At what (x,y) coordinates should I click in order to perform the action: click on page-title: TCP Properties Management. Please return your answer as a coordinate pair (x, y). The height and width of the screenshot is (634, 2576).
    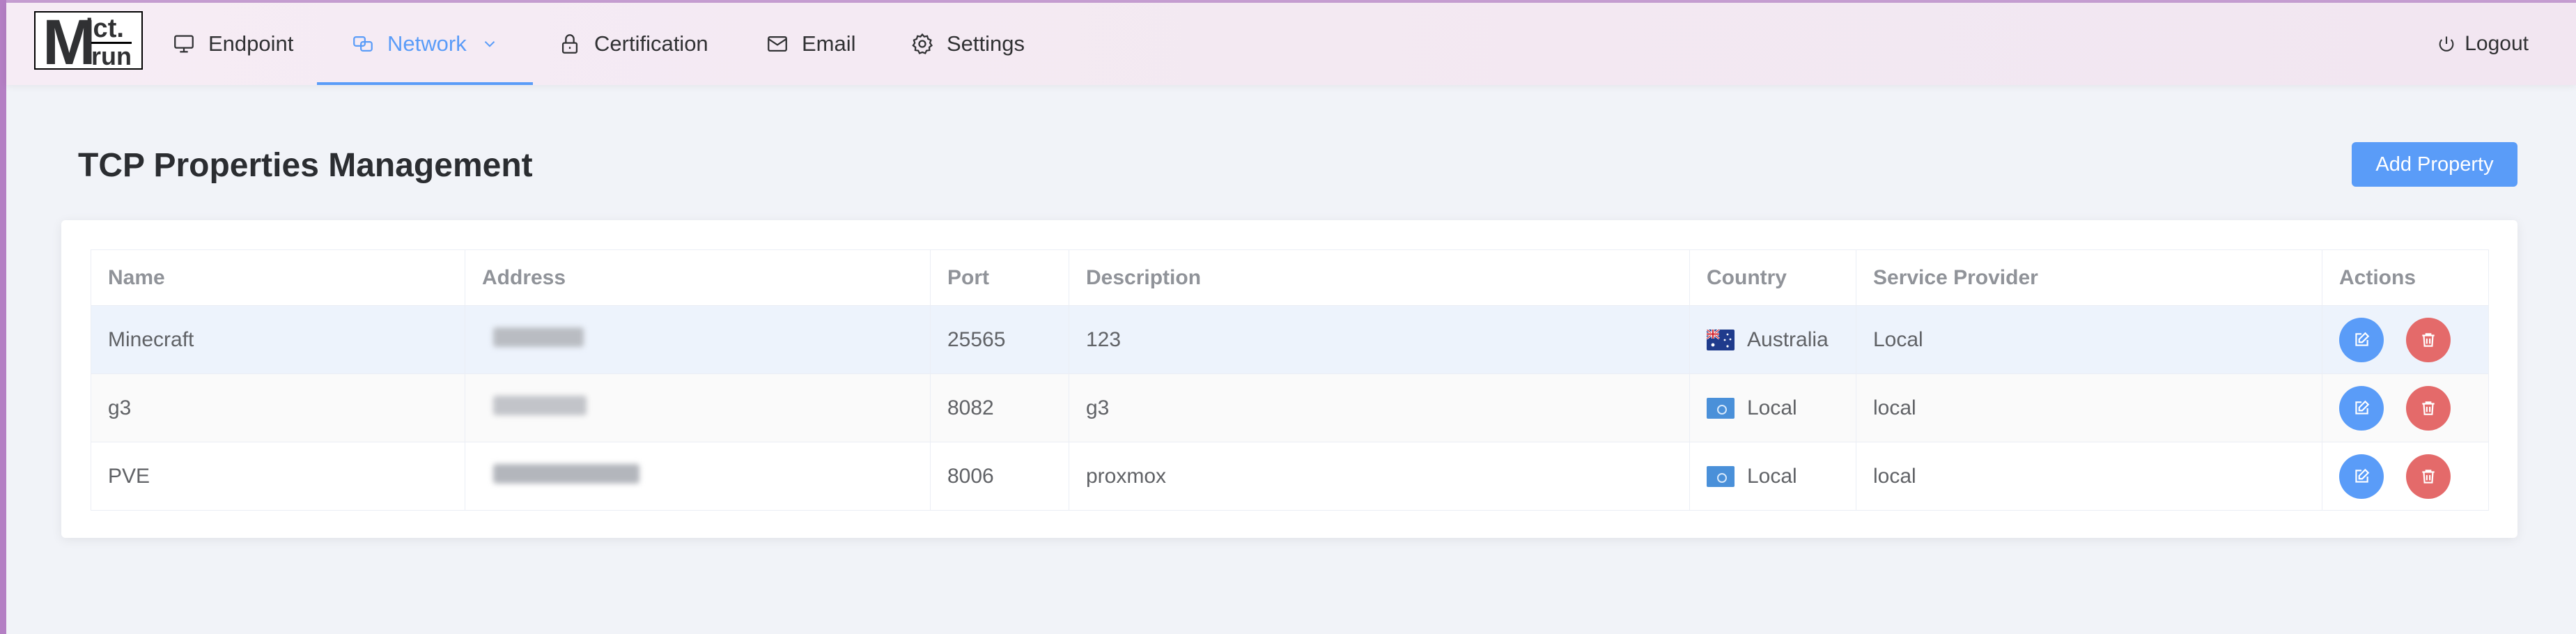
    Looking at the image, I should click on (305, 165).